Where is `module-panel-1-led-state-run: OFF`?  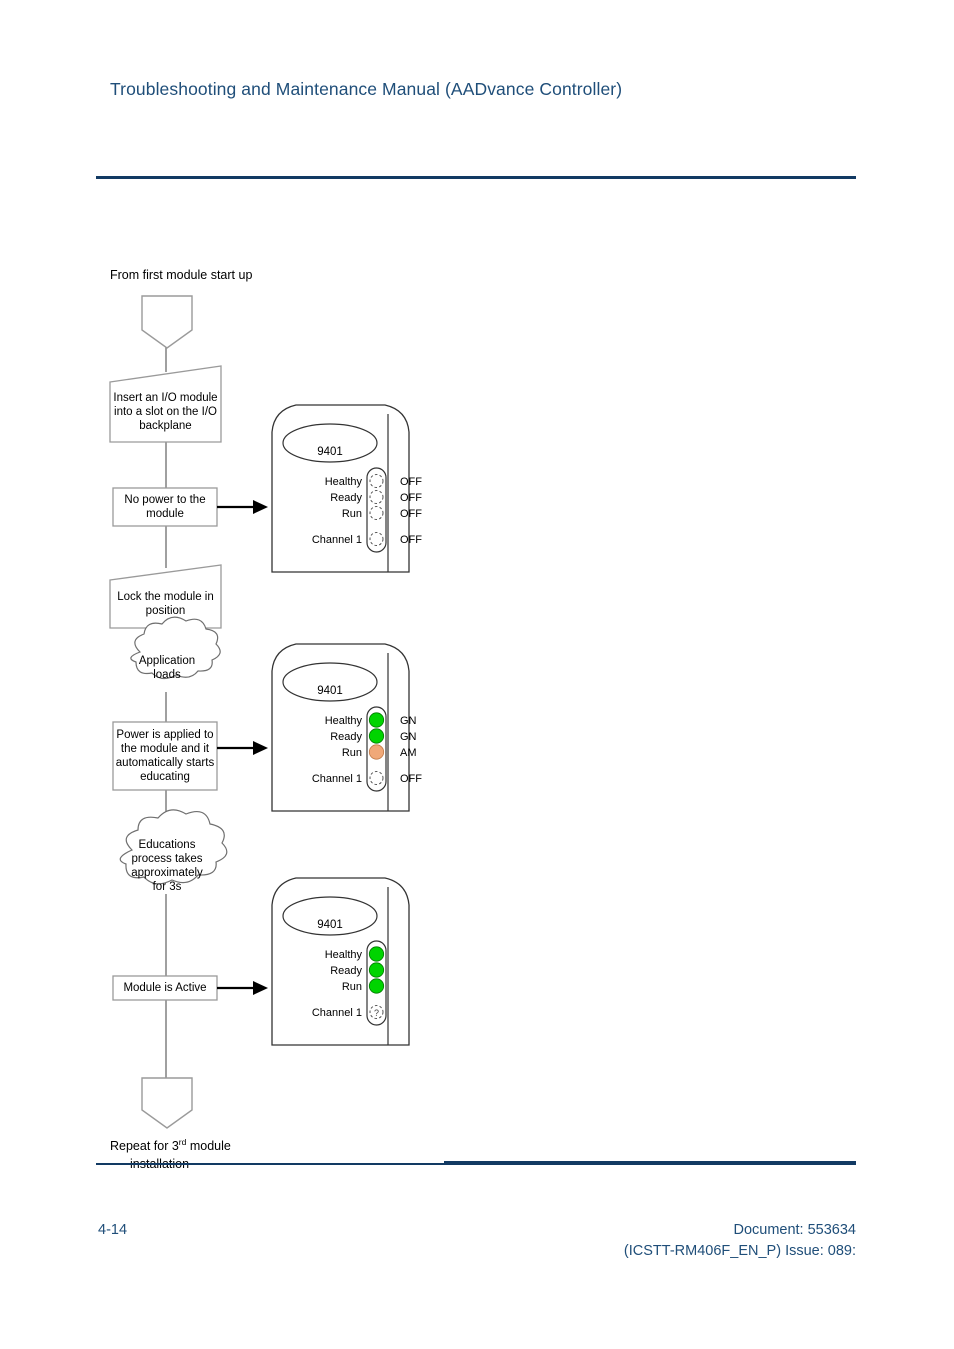 module-panel-1-led-state-run: OFF is located at coordinates (411, 514).